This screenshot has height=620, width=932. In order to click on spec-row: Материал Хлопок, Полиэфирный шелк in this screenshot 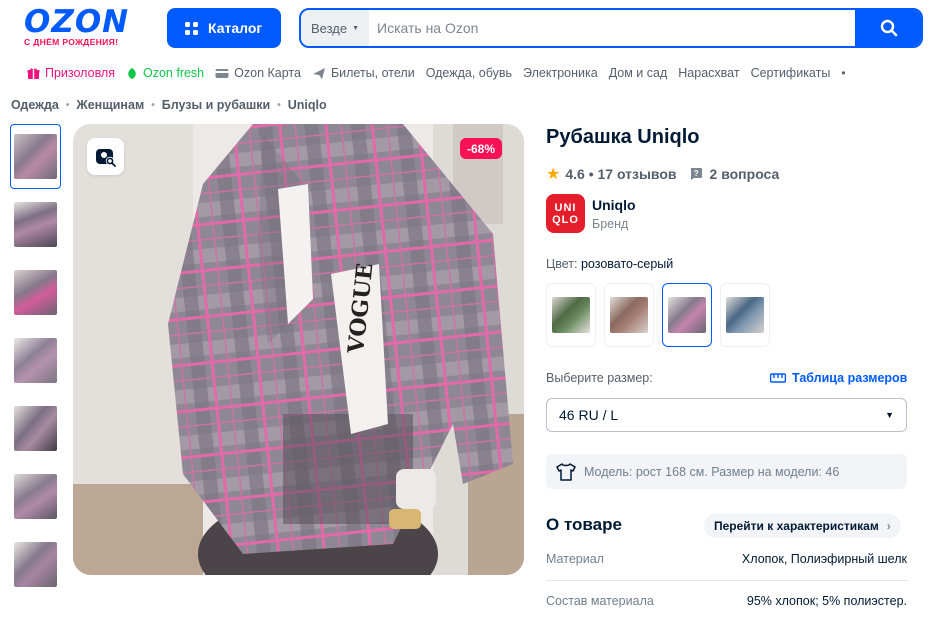, I will do `click(726, 559)`.